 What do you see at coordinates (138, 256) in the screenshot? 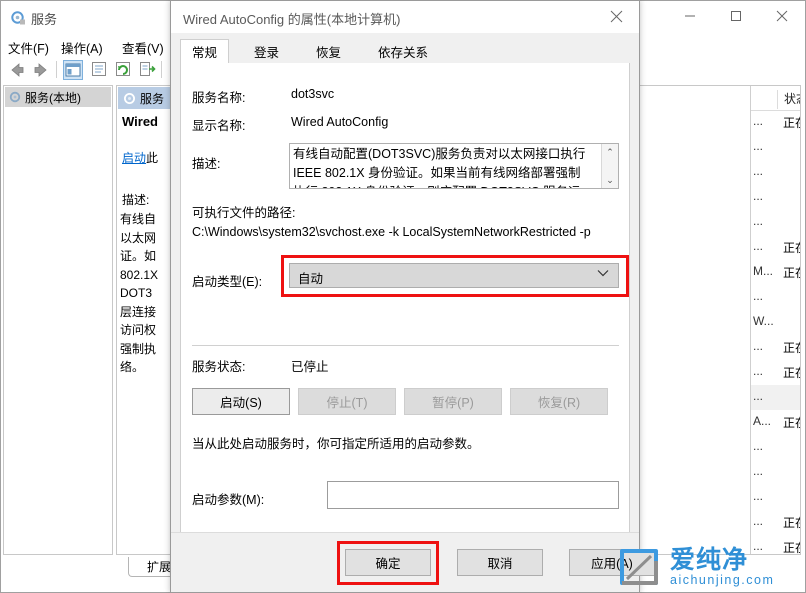
I see `details-description-line: 证。如` at bounding box center [138, 256].